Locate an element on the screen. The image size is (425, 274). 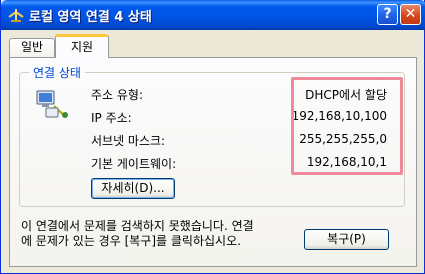
tab-general: 일반 is located at coordinates (32, 47).